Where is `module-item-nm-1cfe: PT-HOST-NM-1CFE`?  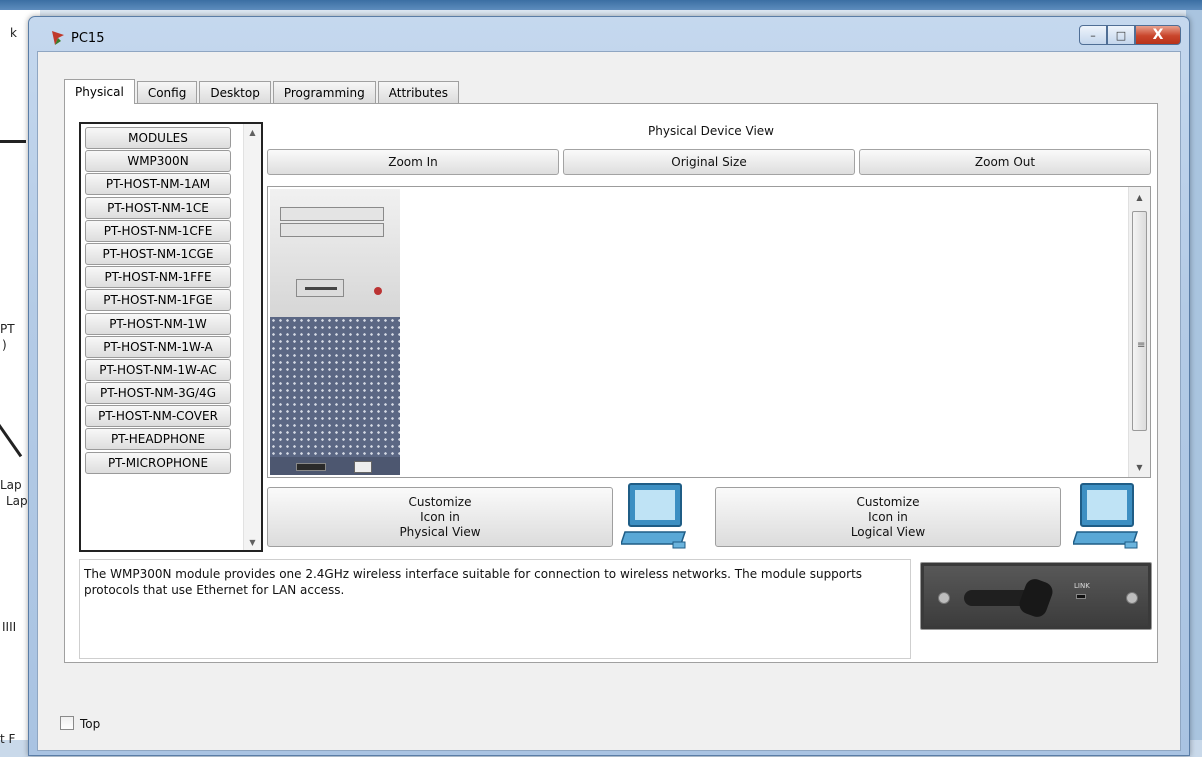
module-item-nm-1cfe: PT-HOST-NM-1CFE is located at coordinates (158, 230).